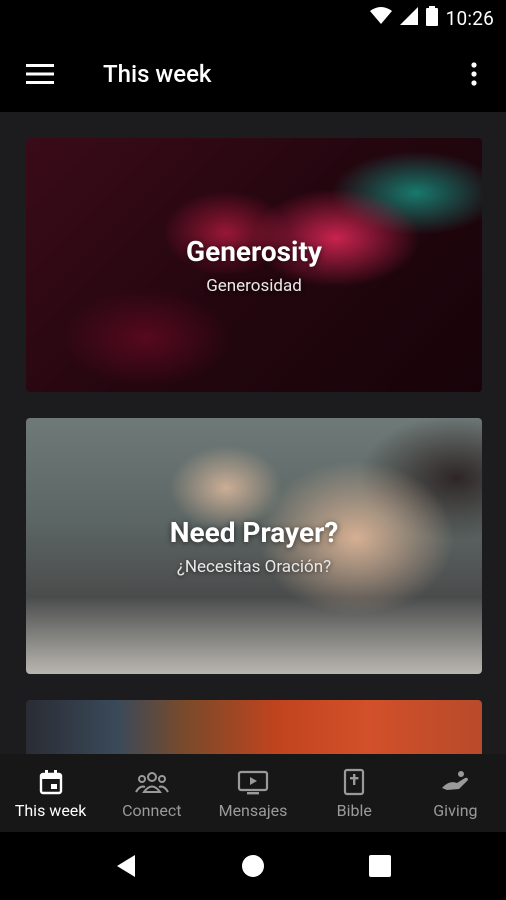  I want to click on system-navigation-bar, so click(253, 866).